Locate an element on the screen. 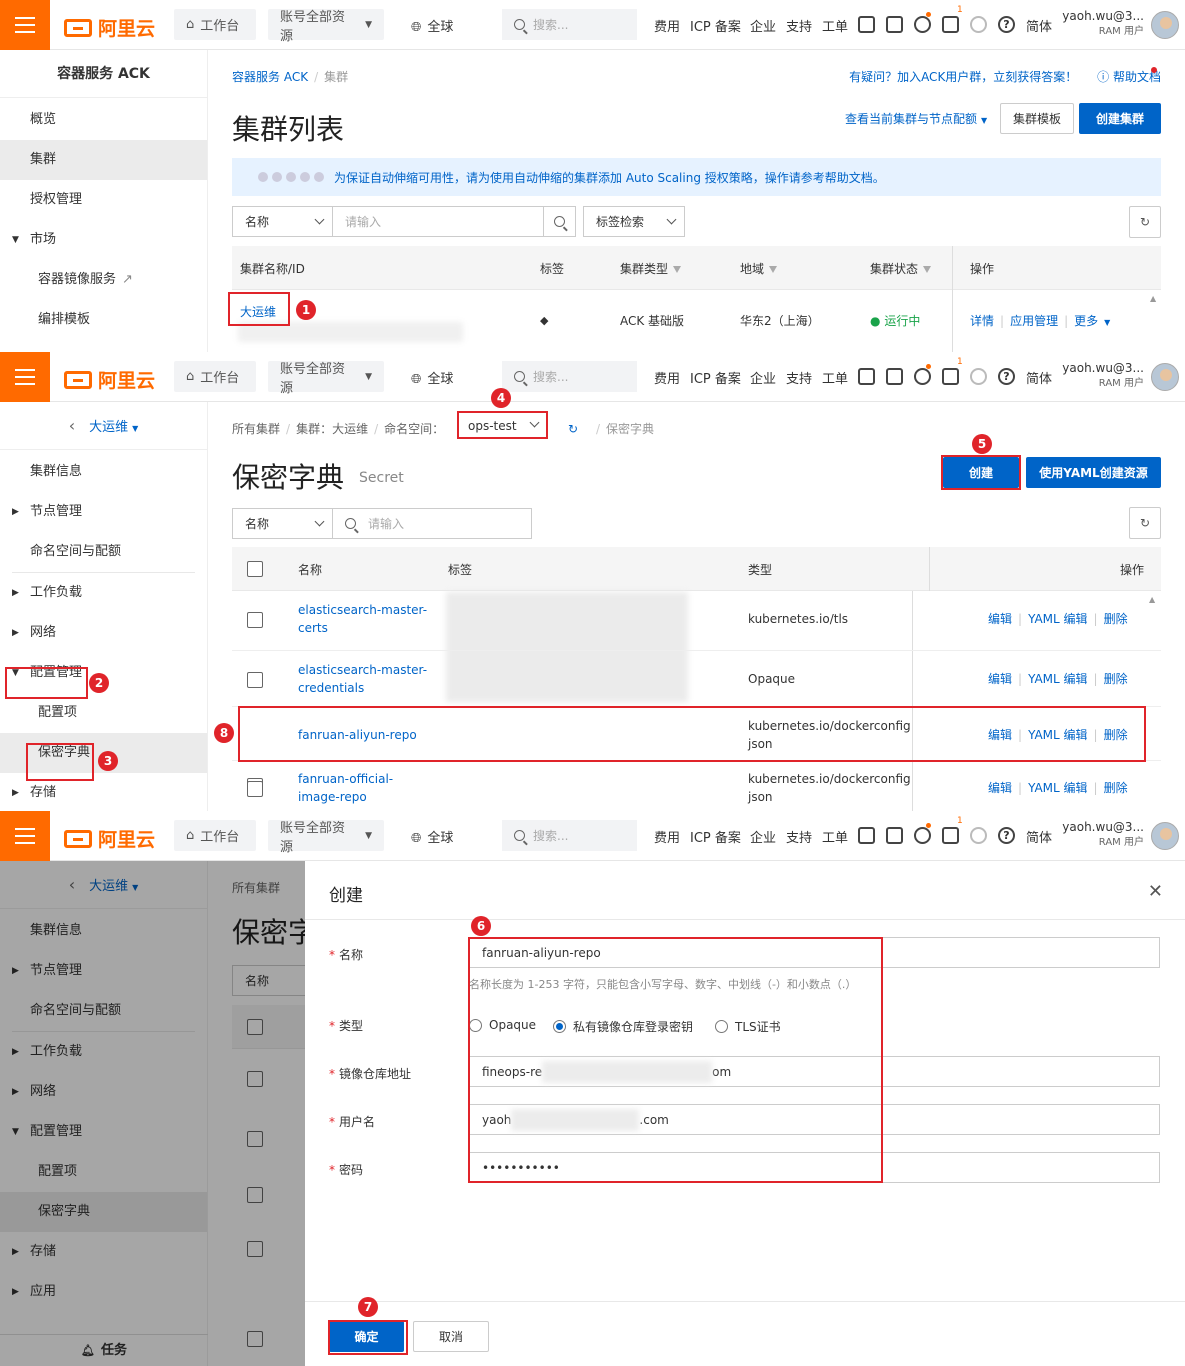 The width and height of the screenshot is (1185, 1366). secret-name-link: elasticsearch-master-credentials is located at coordinates (362, 679).